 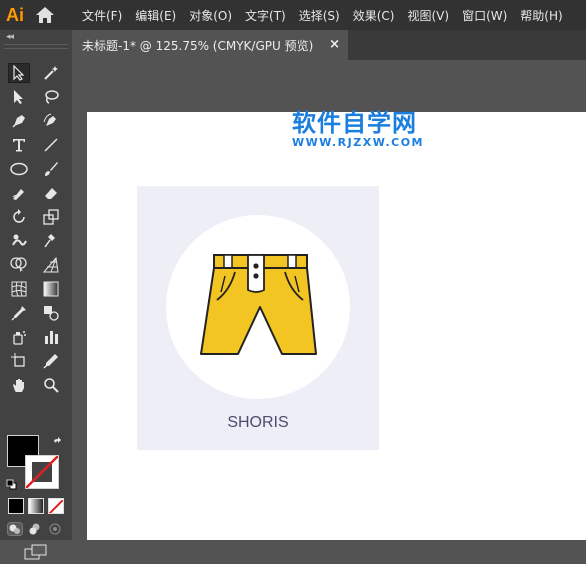 I want to click on draw-inside-icon, so click(x=55, y=530).